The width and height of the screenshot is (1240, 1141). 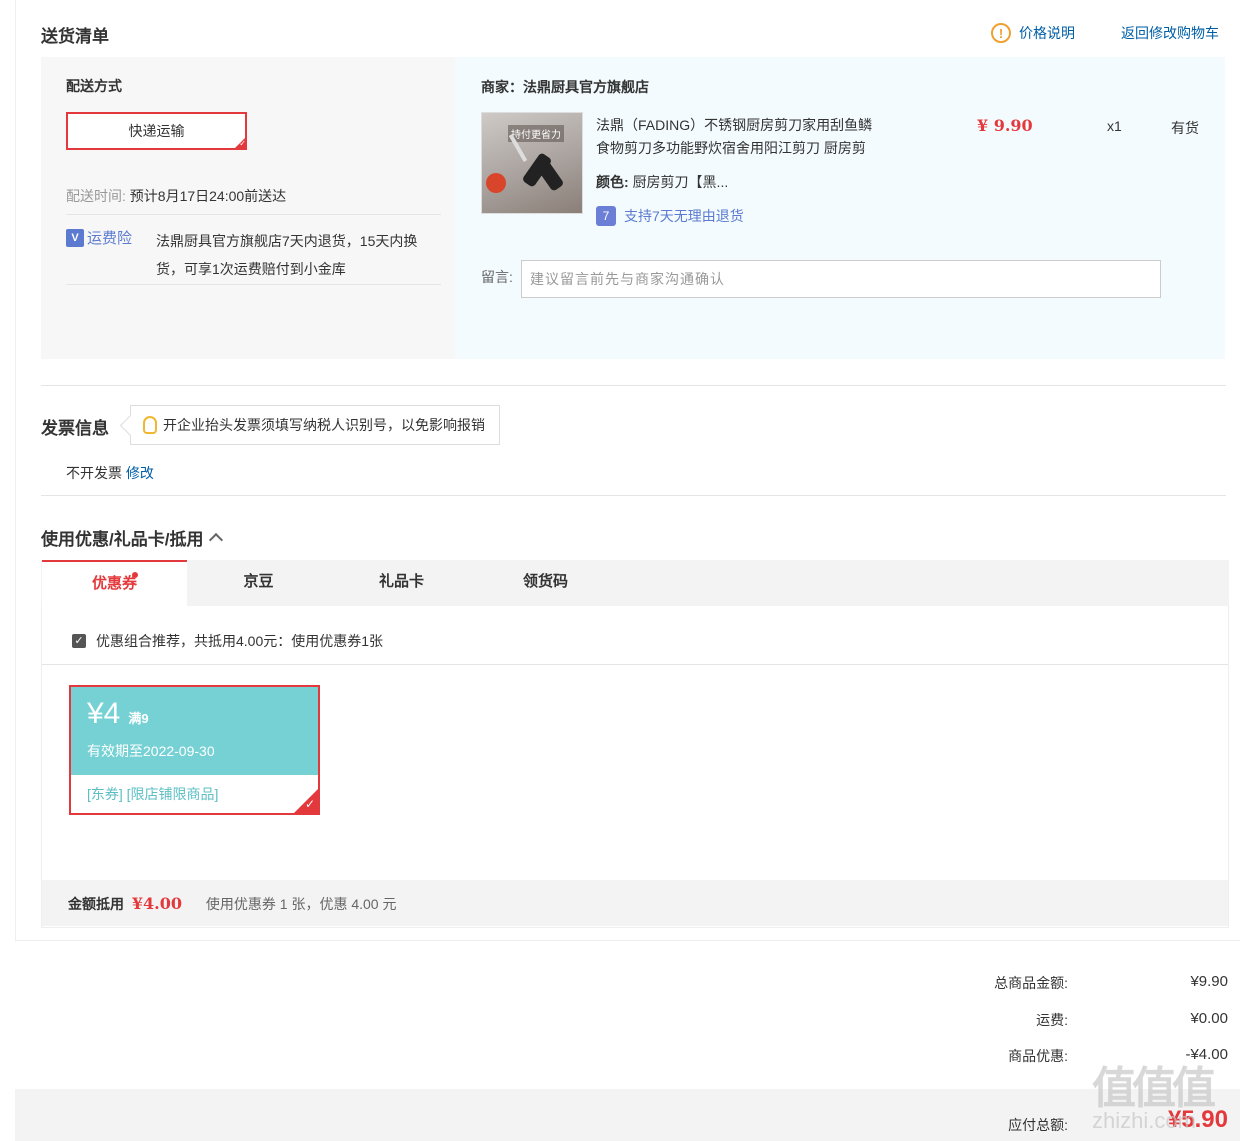 I want to click on selected-check-icon: ✓, so click(x=240, y=143).